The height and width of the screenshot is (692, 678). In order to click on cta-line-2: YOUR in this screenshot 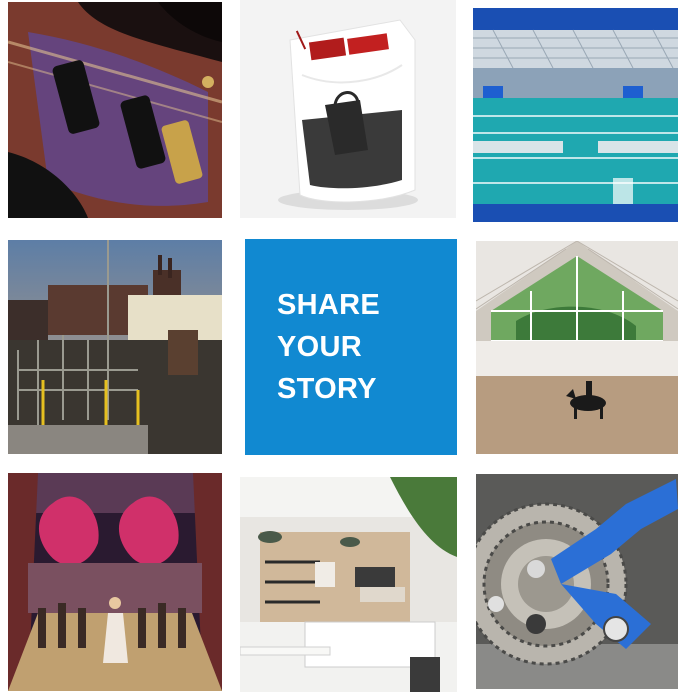, I will do `click(319, 347)`.